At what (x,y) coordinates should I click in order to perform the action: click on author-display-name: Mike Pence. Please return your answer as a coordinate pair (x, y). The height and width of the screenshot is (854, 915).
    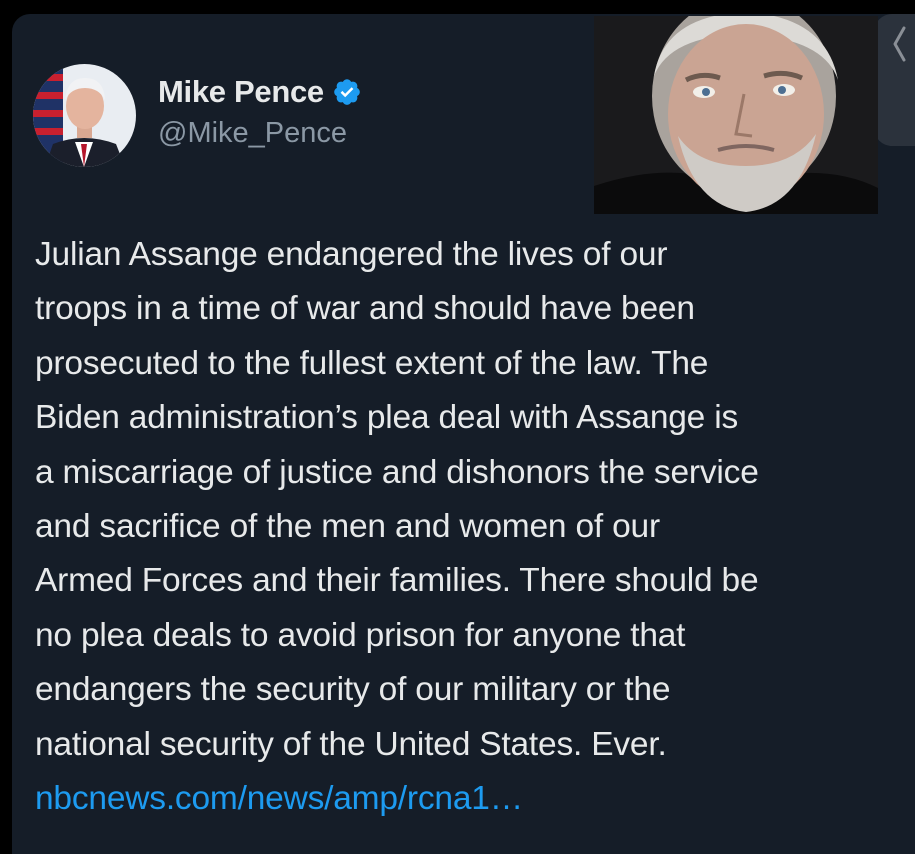
    Looking at the image, I should click on (241, 92).